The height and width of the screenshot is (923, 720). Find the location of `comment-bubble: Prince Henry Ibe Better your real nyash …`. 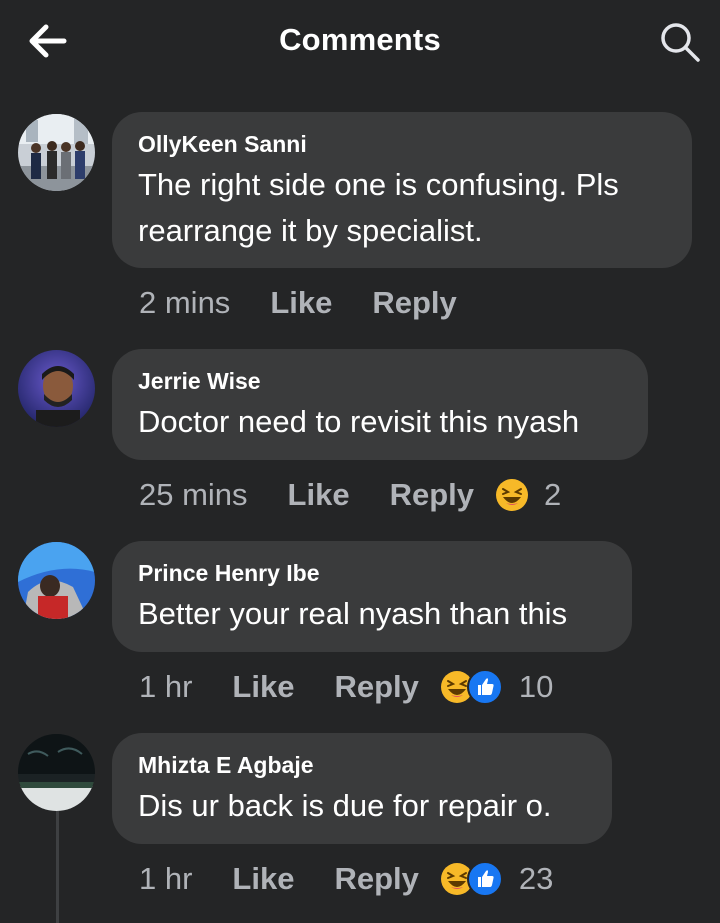

comment-bubble: Prince Henry Ibe Better your real nyash … is located at coordinates (372, 596).